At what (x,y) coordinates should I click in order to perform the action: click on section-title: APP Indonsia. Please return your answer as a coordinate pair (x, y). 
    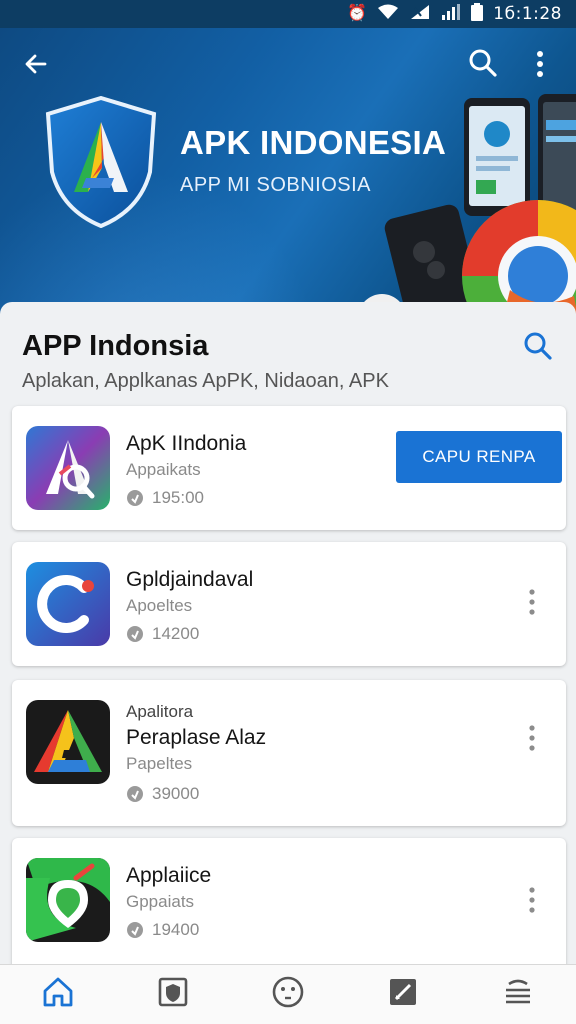
    Looking at the image, I should click on (115, 346).